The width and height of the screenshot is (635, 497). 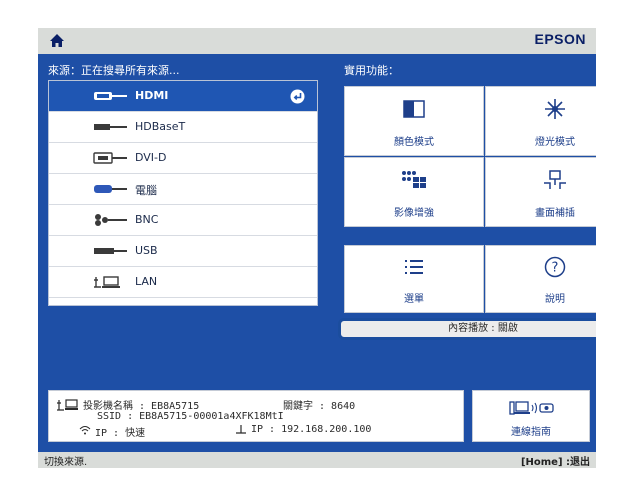 I want to click on lan-ip: IP : 192.168.200.100, so click(x=311, y=429).